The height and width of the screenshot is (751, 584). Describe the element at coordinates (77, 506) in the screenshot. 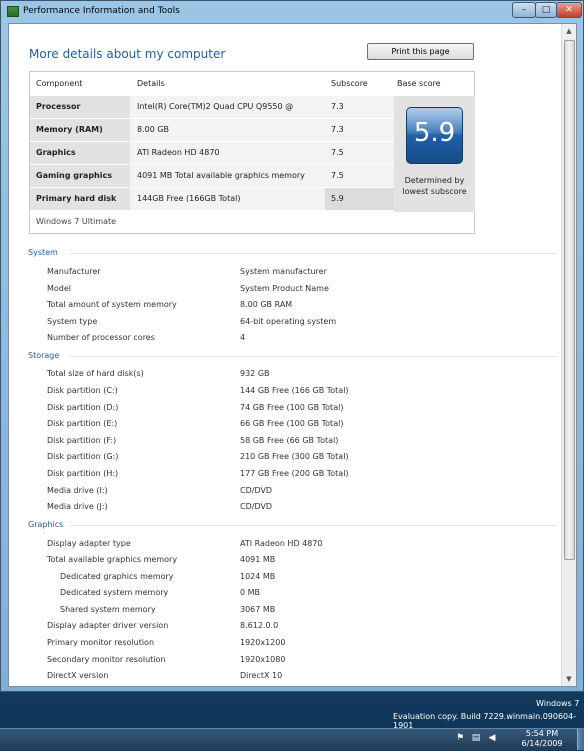

I see `detail-label: Media drive (J:)` at that location.